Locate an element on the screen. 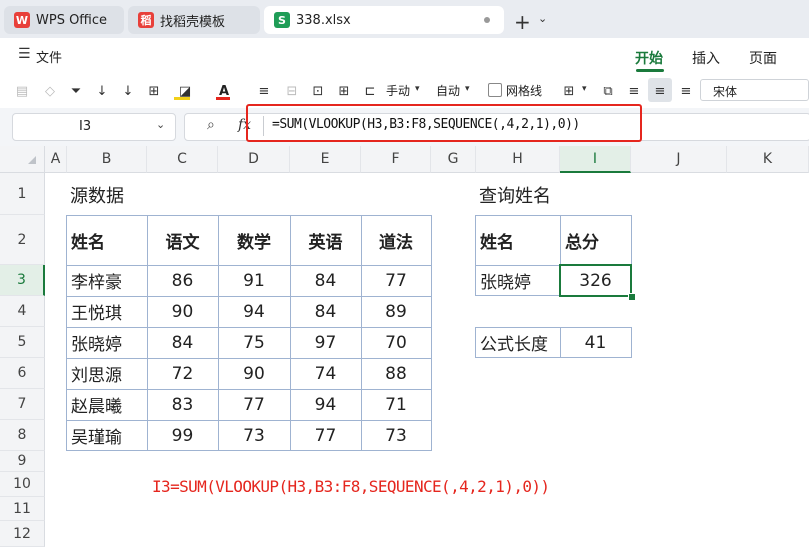 This screenshot has height=547, width=809. table-cell: 刘思源 is located at coordinates (106, 373).